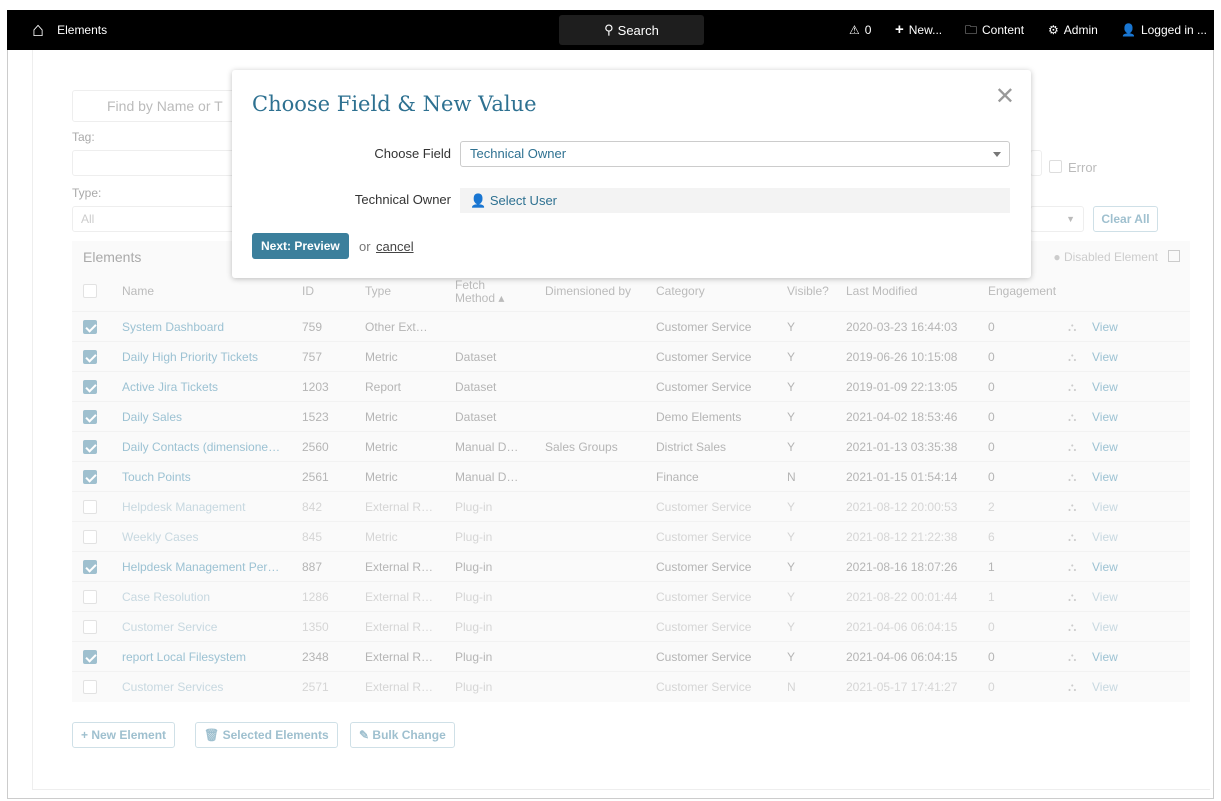  Describe the element at coordinates (735, 154) in the screenshot. I see `choose-field-select: Technical Owner` at that location.